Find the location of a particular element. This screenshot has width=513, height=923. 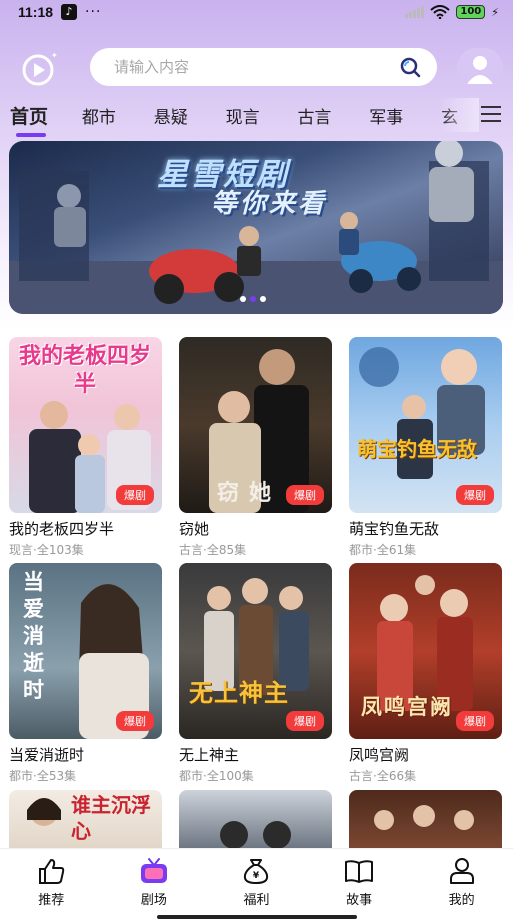

drama-card: 当爱消逝时 爆剧 当爱消逝时 都市·全53集 is located at coordinates (85, 673).